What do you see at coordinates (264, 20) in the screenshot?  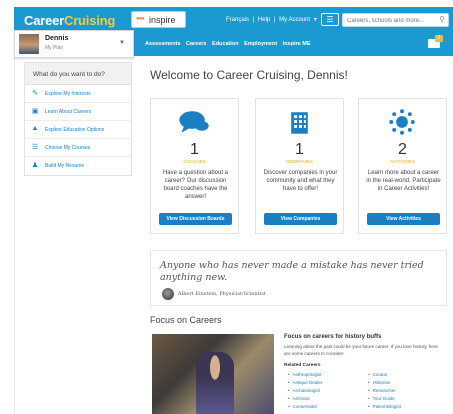 I see `help-link: Help` at bounding box center [264, 20].